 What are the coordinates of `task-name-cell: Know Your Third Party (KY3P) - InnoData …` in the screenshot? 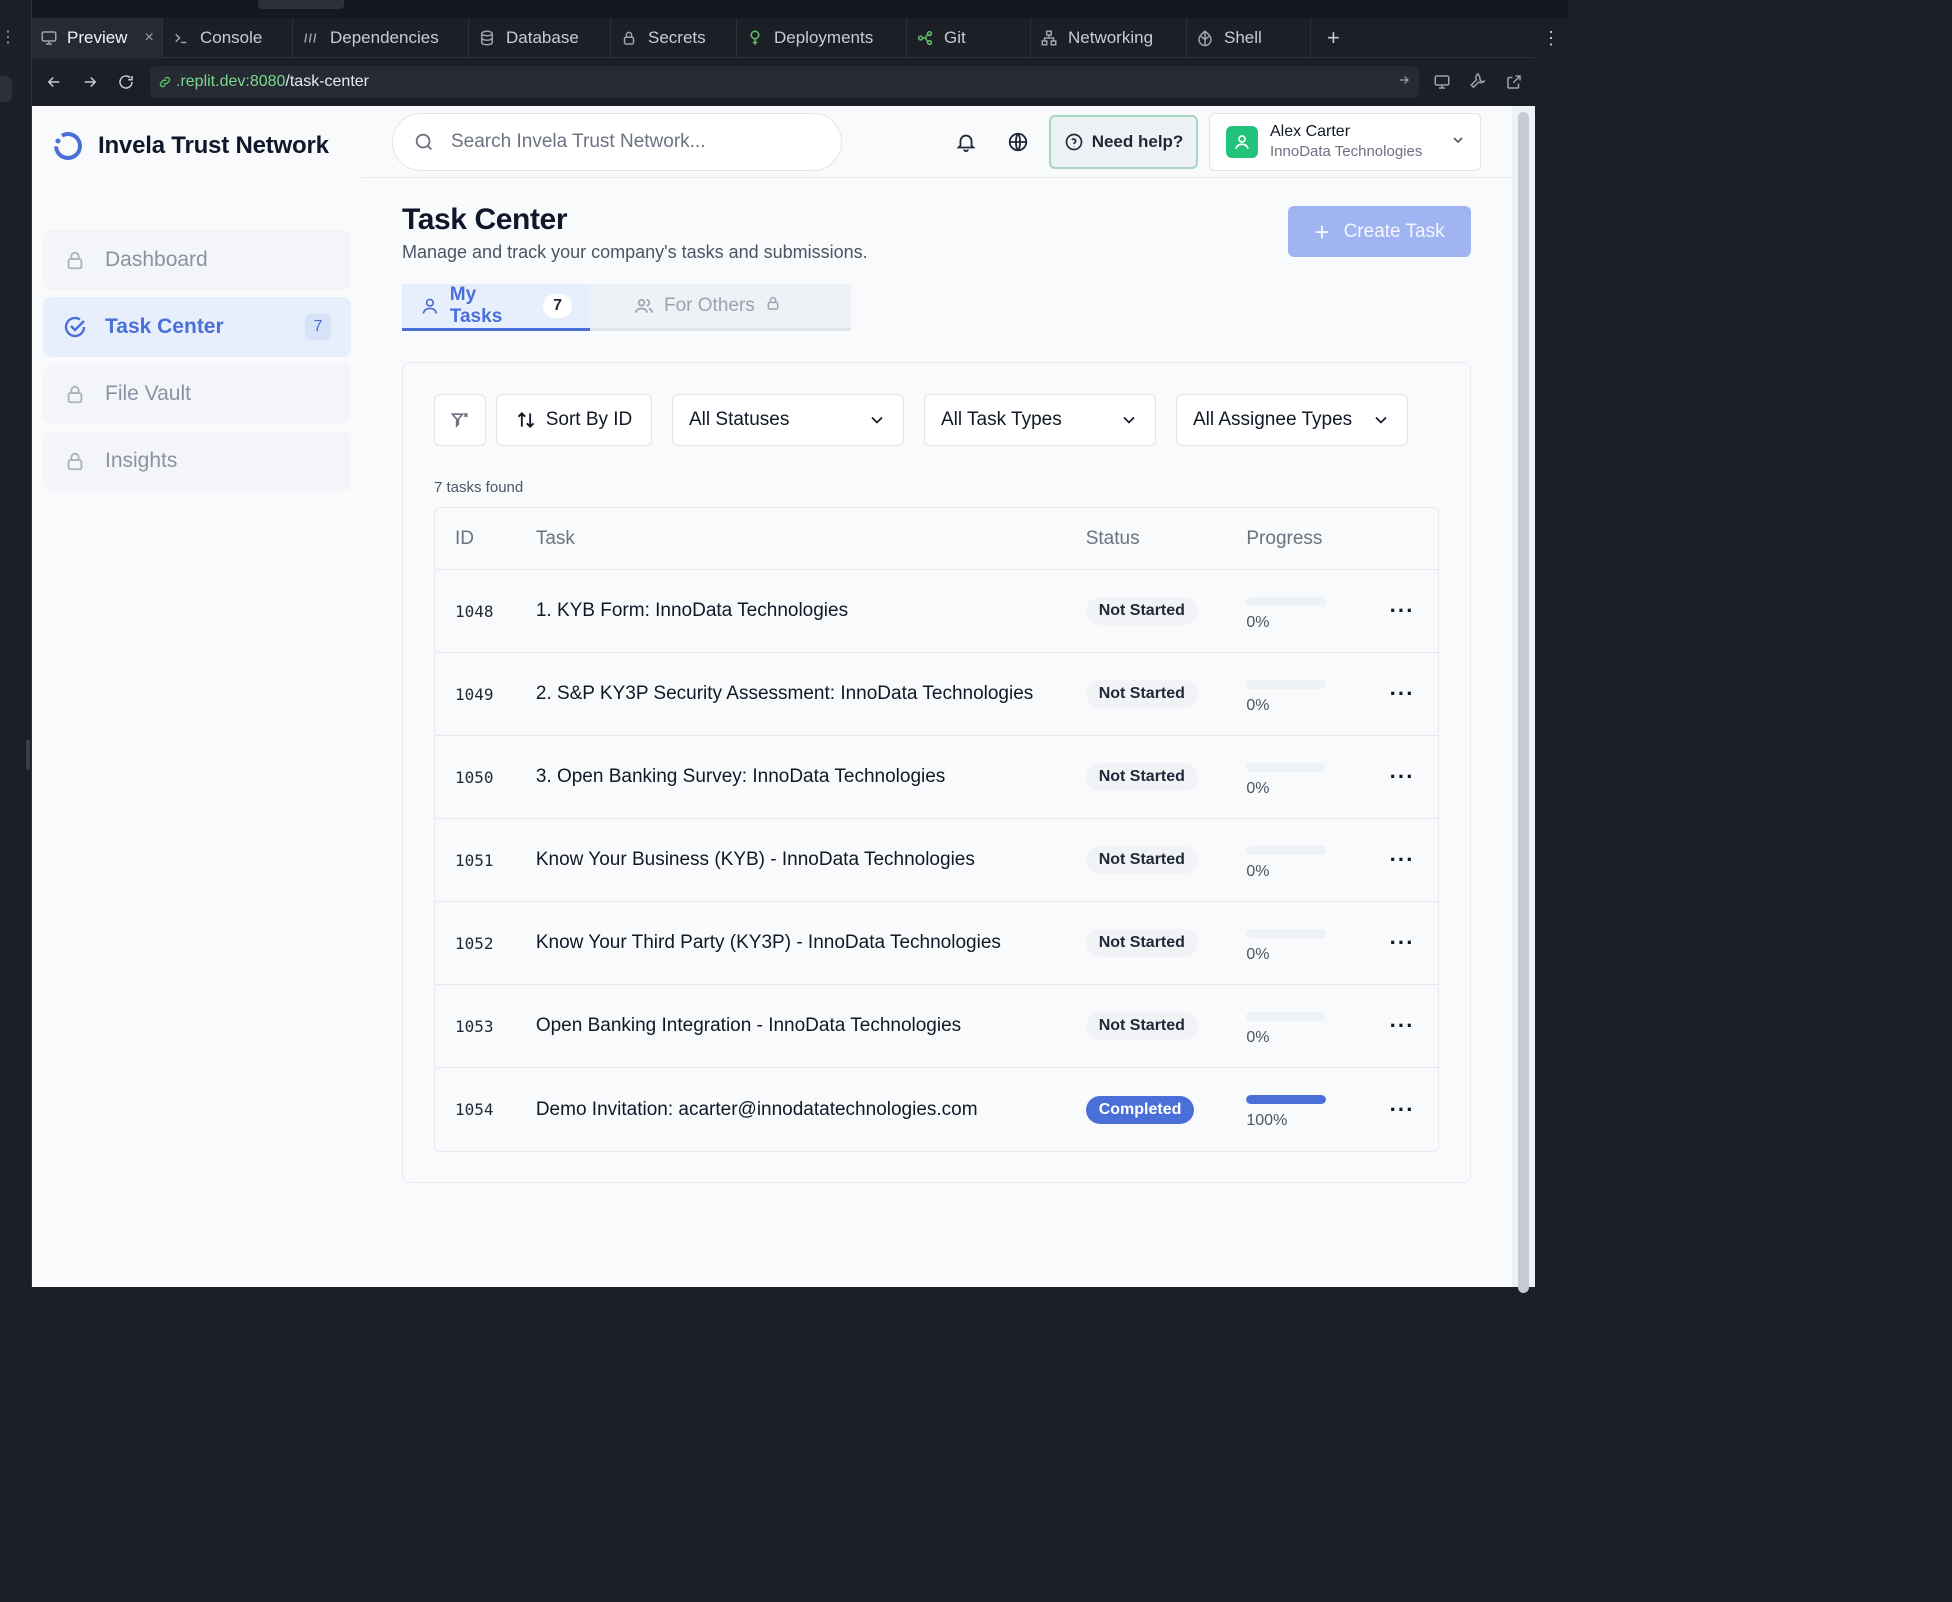 It's located at (811, 943).